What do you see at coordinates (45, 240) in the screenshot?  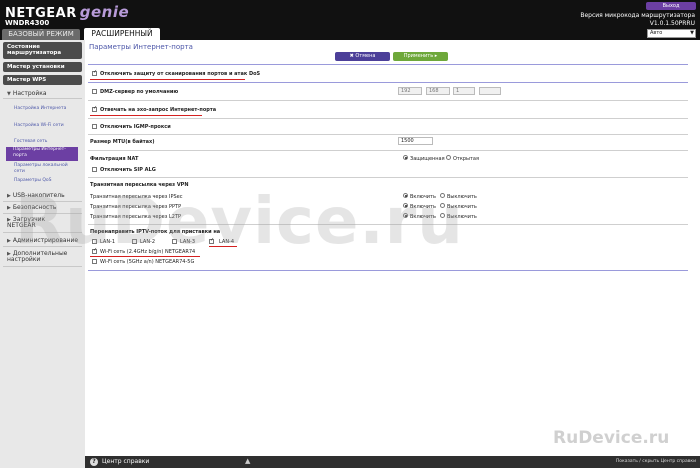 I see `sidebar-section-label: Администрирование` at bounding box center [45, 240].